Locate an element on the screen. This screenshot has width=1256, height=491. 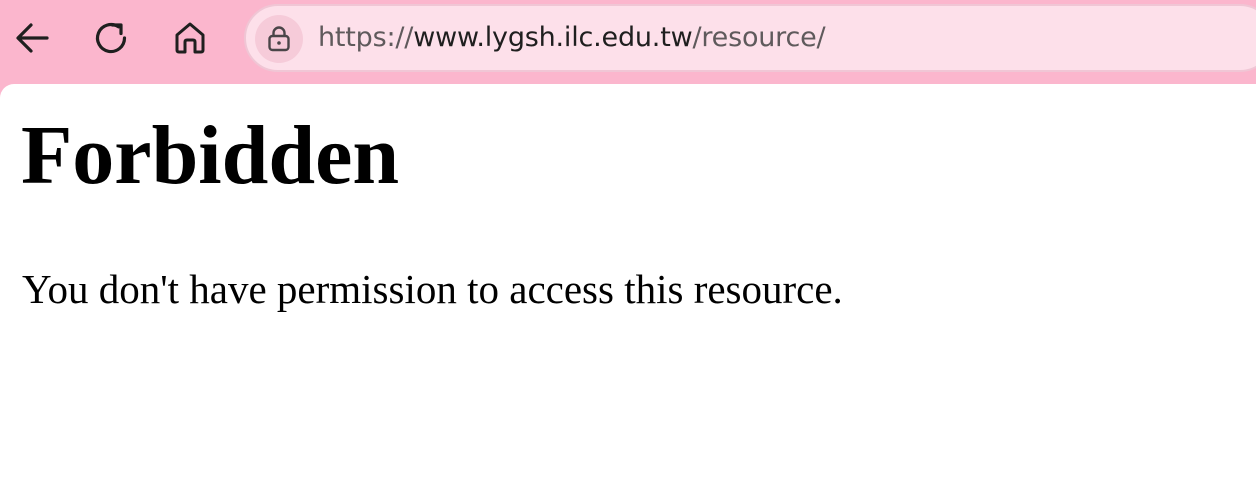
url-text: https://www.lygsh.ilc.edu.tw/resource/ is located at coordinates (572, 38).